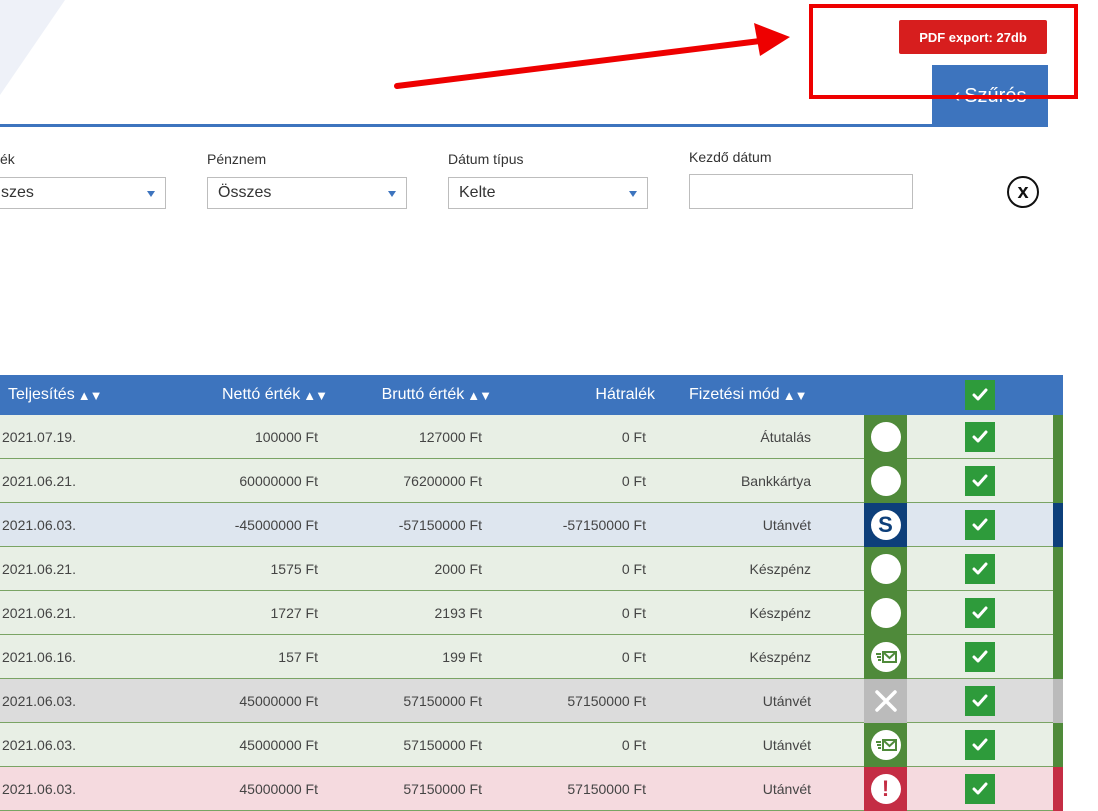 The height and width of the screenshot is (811, 1098). I want to click on table-row: 2021.06.21. 1575 Ft 2000 Ft 0 Ft Készpénz, so click(531, 569).